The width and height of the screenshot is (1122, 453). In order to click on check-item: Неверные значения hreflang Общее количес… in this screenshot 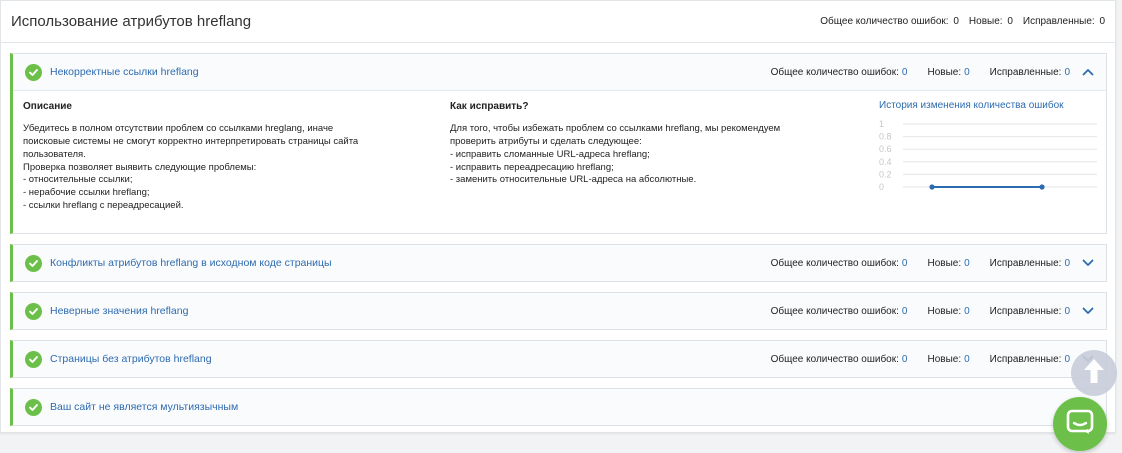, I will do `click(558, 311)`.